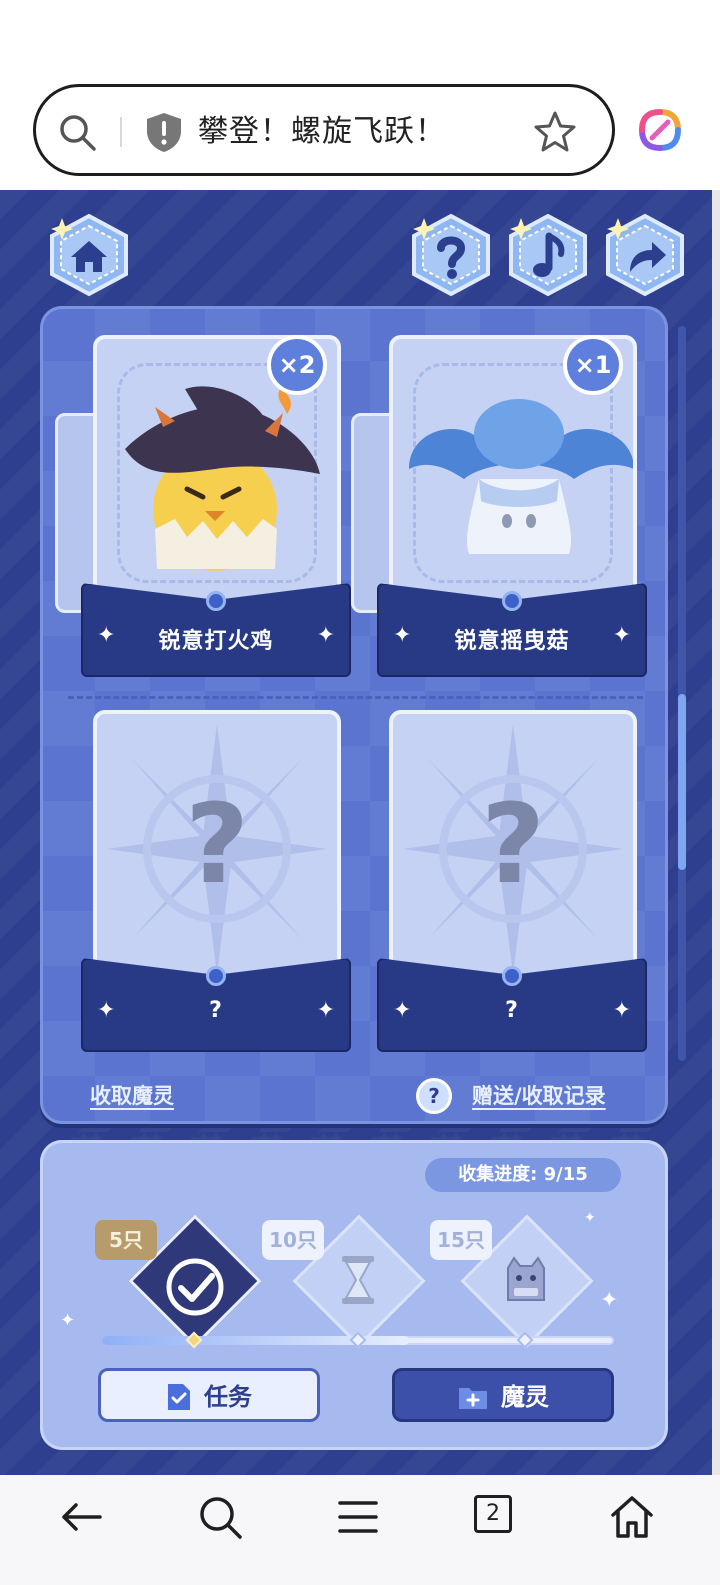 This screenshot has height=1585, width=720. What do you see at coordinates (121, 132) in the screenshot?
I see `address-divider` at bounding box center [121, 132].